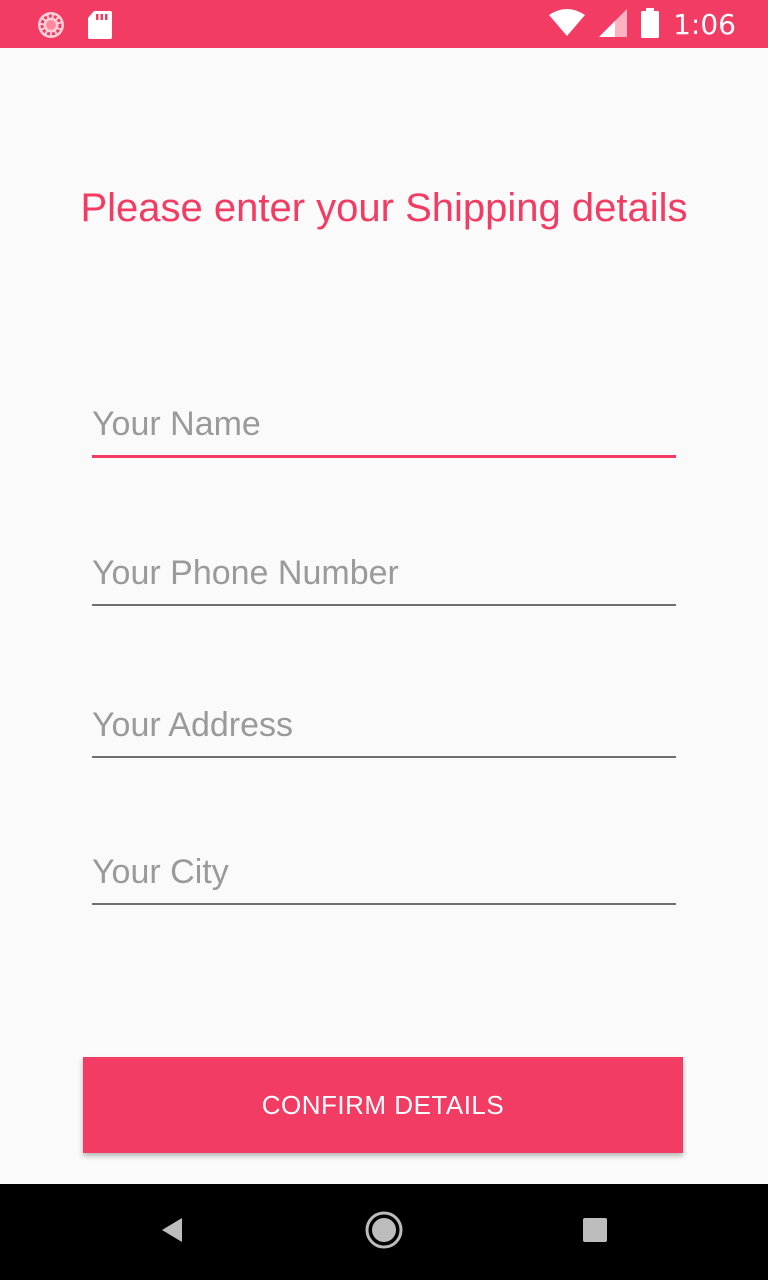 The image size is (768, 1280). Describe the element at coordinates (704, 24) in the screenshot. I see `clock-time: 1:06` at that location.